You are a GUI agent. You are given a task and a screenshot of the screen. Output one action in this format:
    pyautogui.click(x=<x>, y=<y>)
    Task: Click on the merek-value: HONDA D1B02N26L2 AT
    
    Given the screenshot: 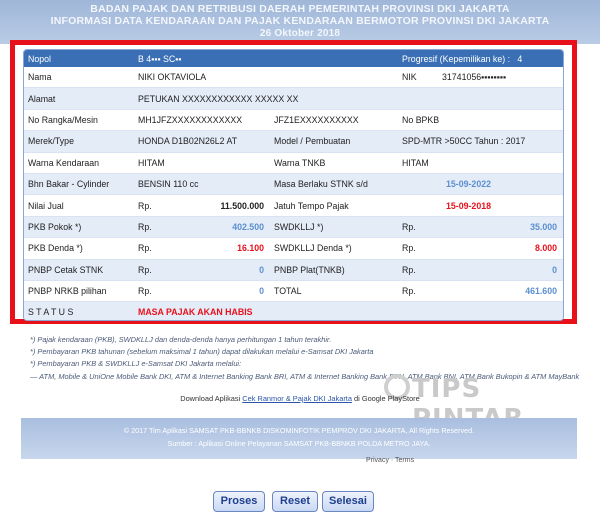 What is the action you would take?
    pyautogui.click(x=202, y=141)
    